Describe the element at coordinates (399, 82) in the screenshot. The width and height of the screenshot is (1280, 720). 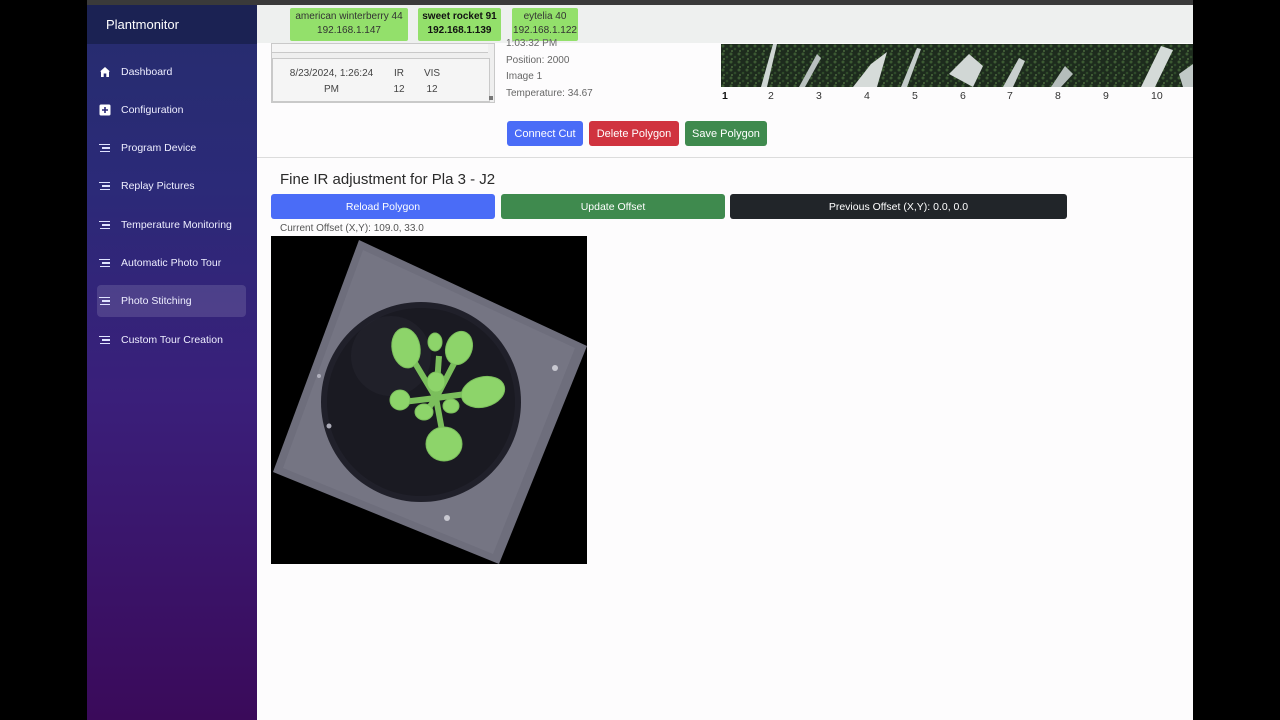
I see `row-ir: IR 12` at that location.